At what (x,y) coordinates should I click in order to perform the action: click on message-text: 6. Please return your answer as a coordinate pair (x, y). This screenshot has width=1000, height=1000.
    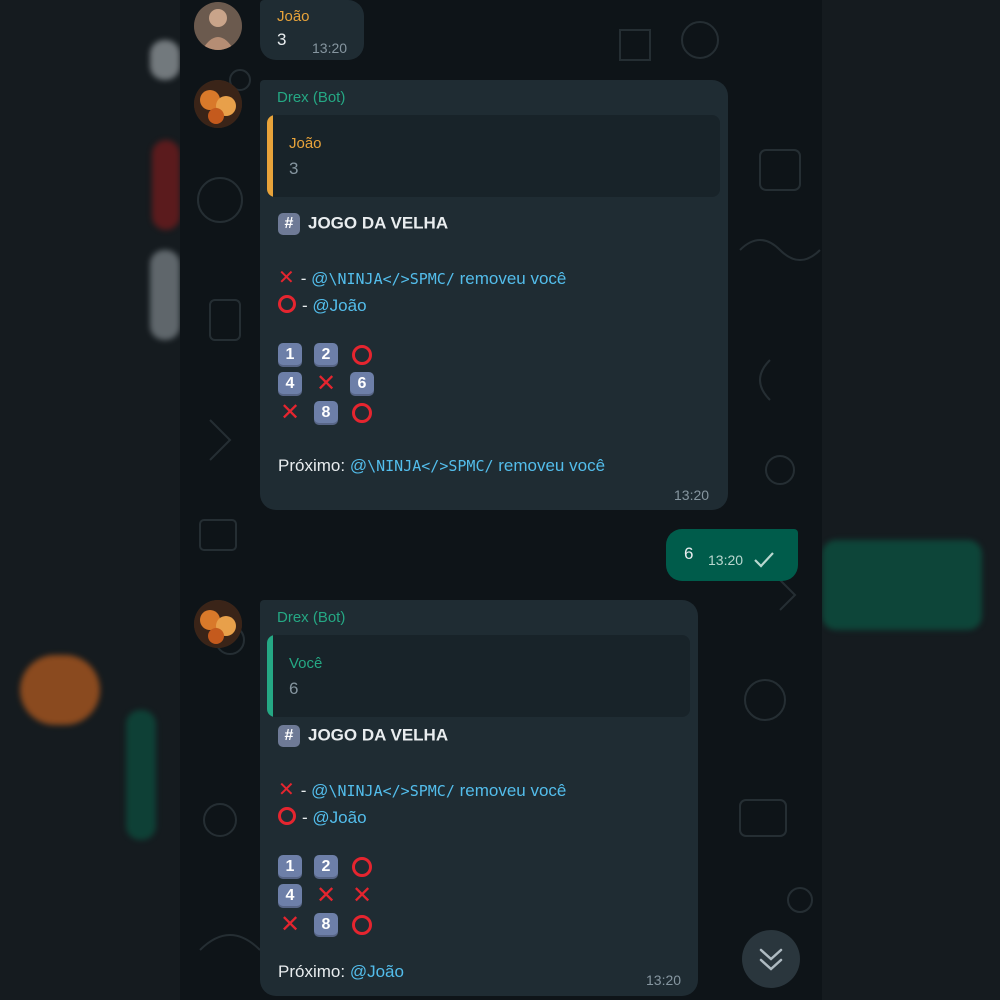
    Looking at the image, I should click on (689, 553).